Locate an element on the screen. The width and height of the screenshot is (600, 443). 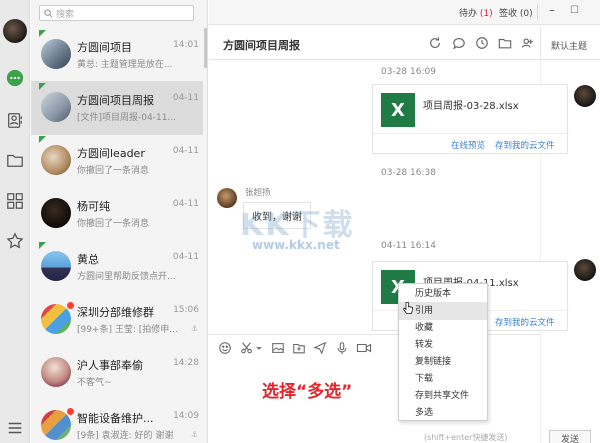
search-input: 搜索 is located at coordinates (116, 13).